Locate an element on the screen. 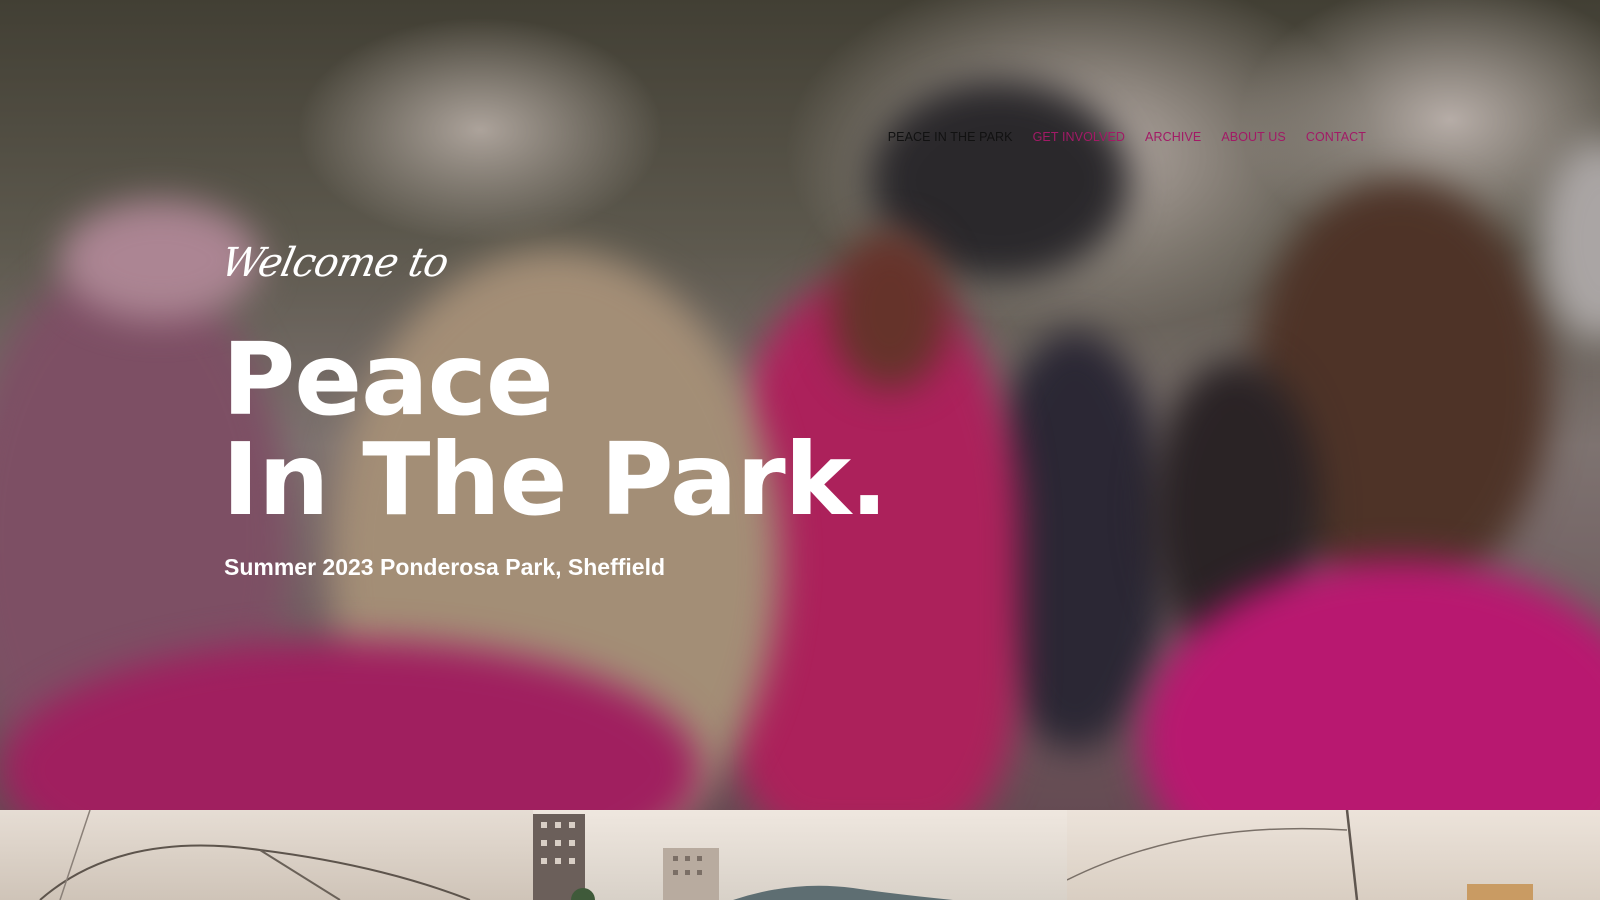 The width and height of the screenshot is (1600, 900). tent-frame-graphic is located at coordinates (255, 855).